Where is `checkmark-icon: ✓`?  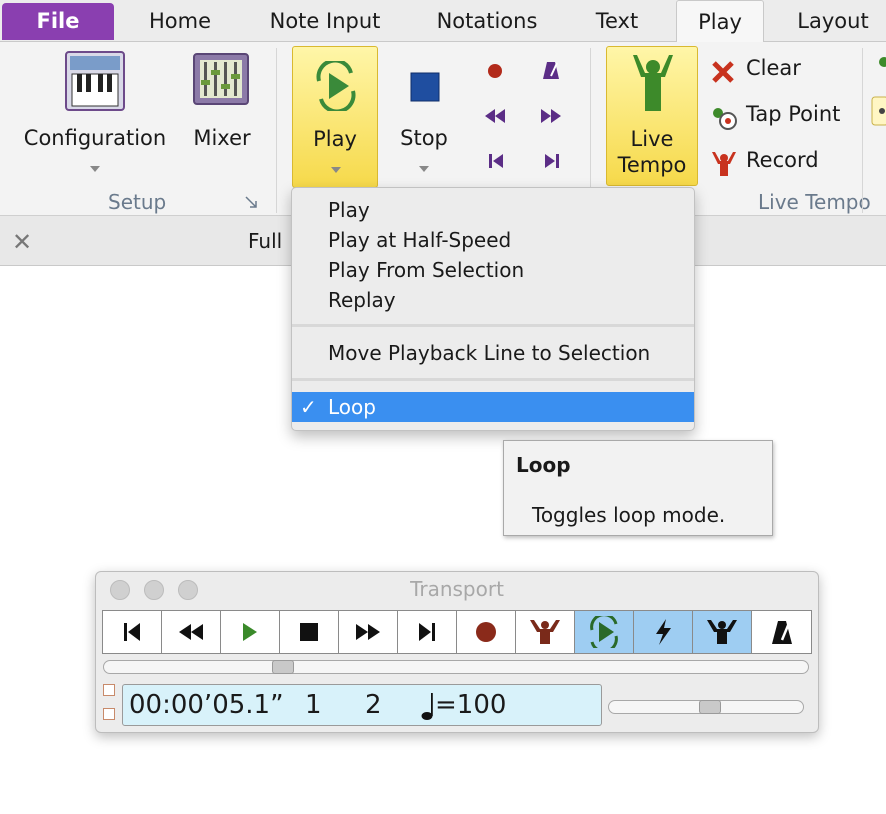 checkmark-icon: ✓ is located at coordinates (308, 407).